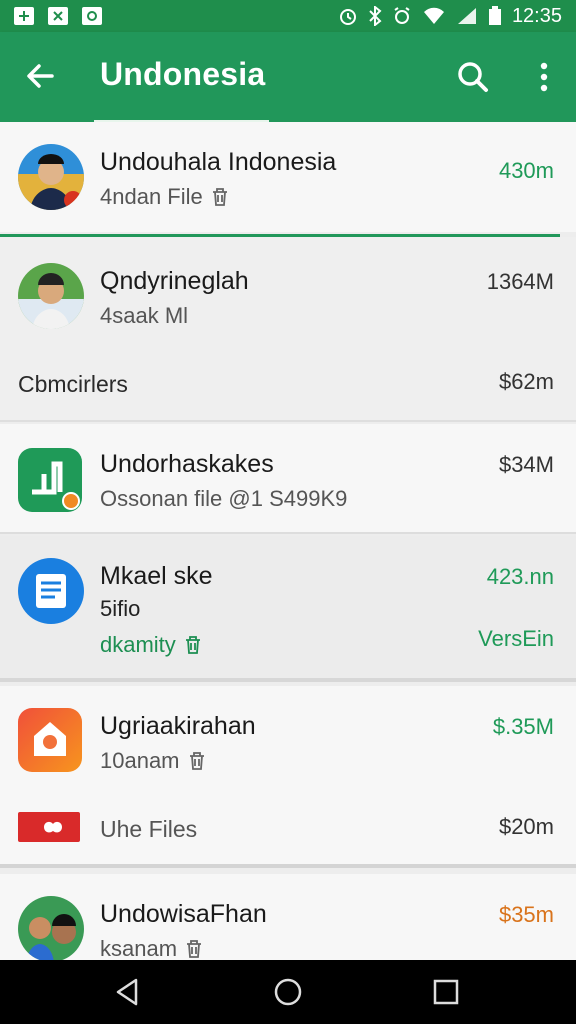  Describe the element at coordinates (140, 760) in the screenshot. I see `item-subtitle-text: 10anam` at that location.